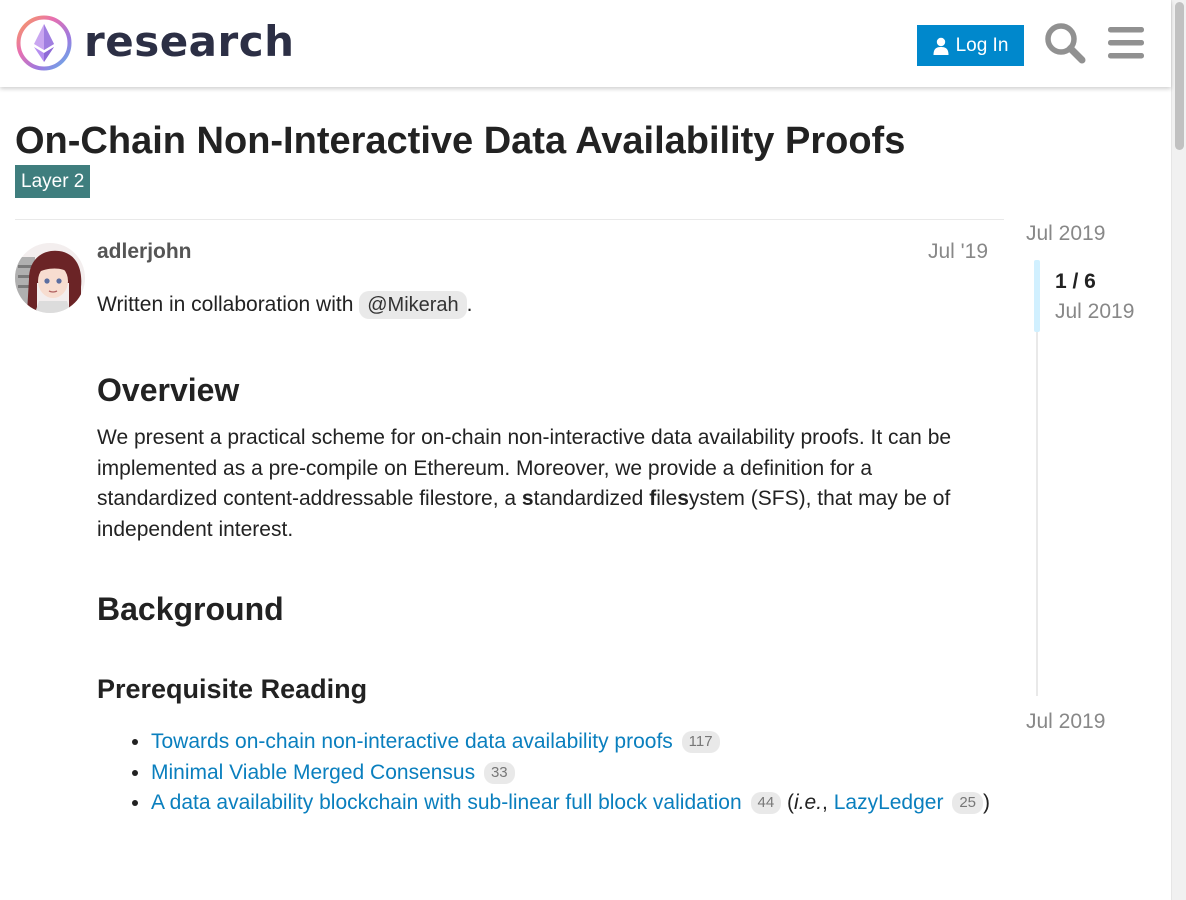  Describe the element at coordinates (527, 498) in the screenshot. I see `sfs-initial-s: s` at that location.